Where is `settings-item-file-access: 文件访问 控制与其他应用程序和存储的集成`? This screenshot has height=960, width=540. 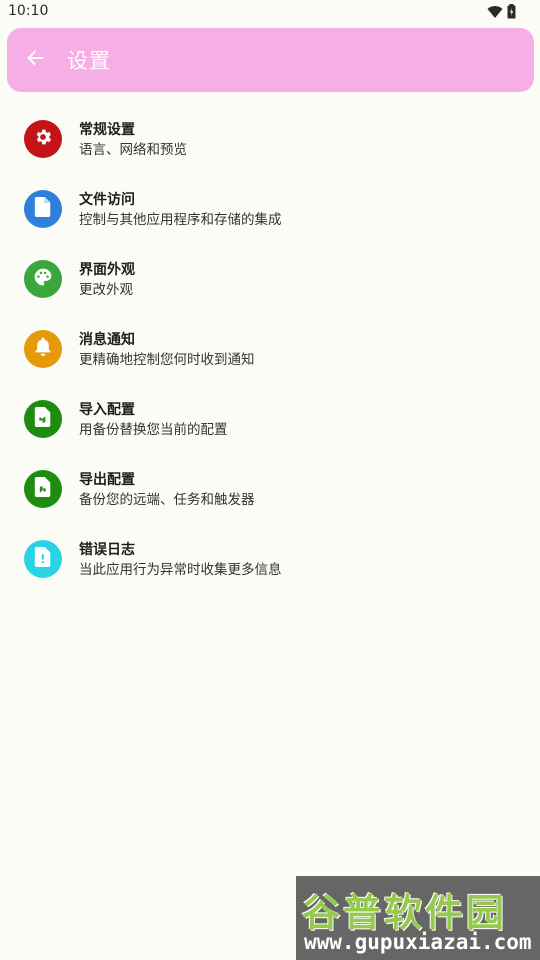 settings-item-file-access: 文件访问 控制与其他应用程序和存储的集成 is located at coordinates (270, 209).